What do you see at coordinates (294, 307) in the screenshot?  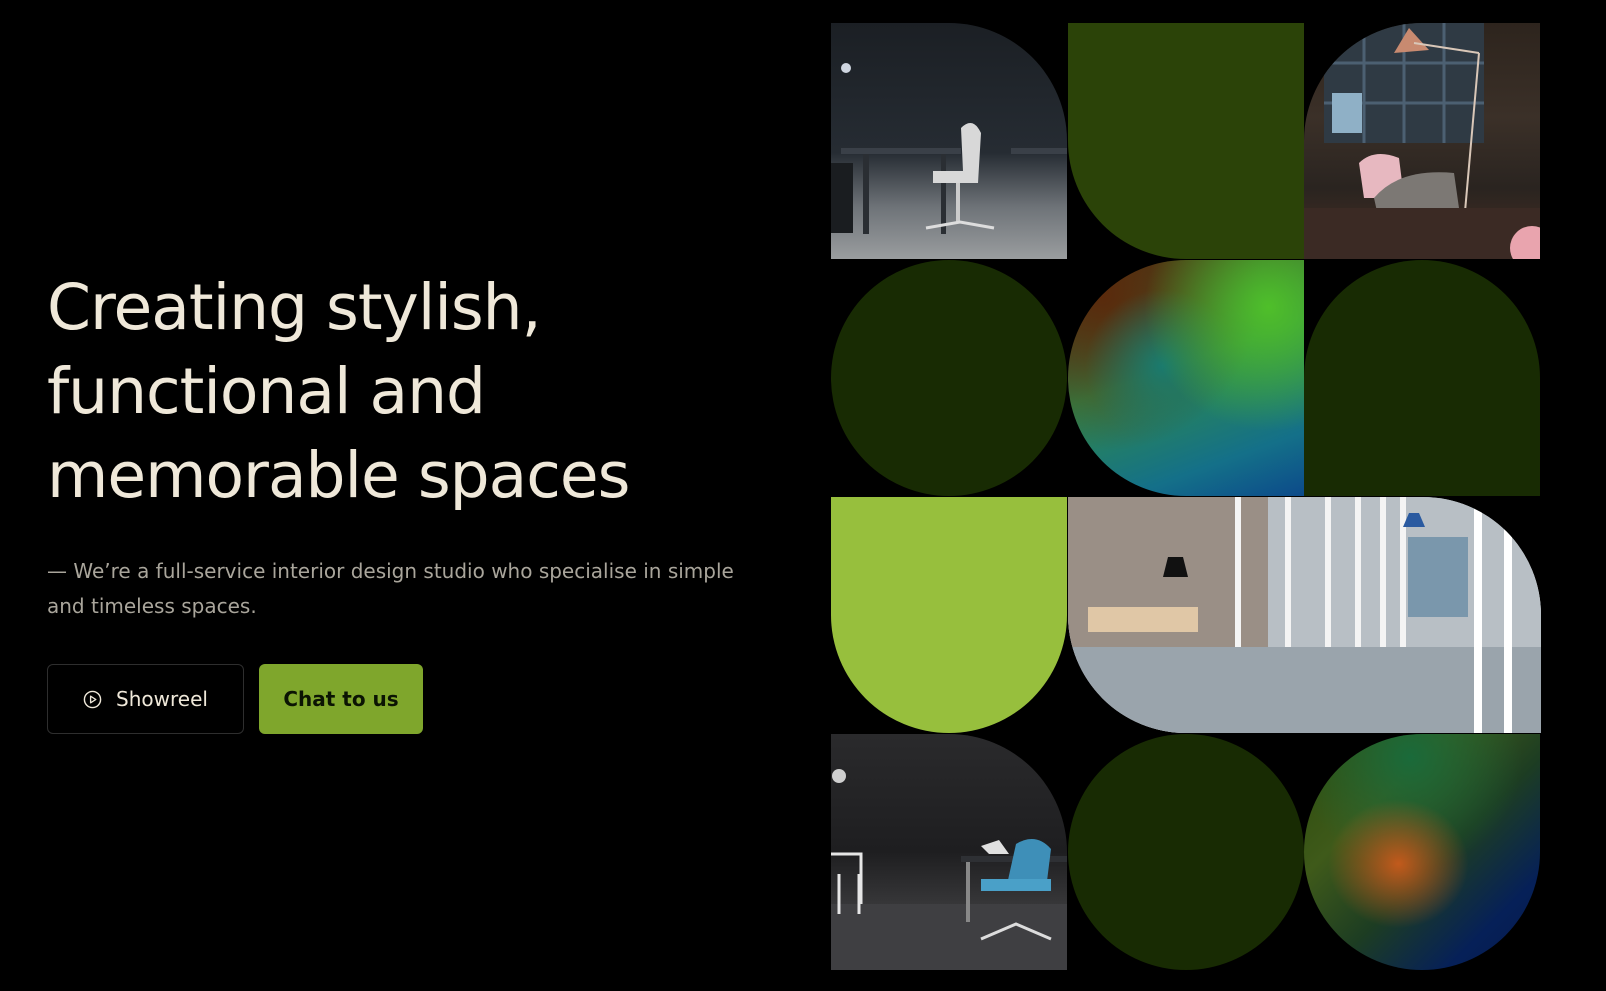 I see `headline-line-1: Creating stylish,` at bounding box center [294, 307].